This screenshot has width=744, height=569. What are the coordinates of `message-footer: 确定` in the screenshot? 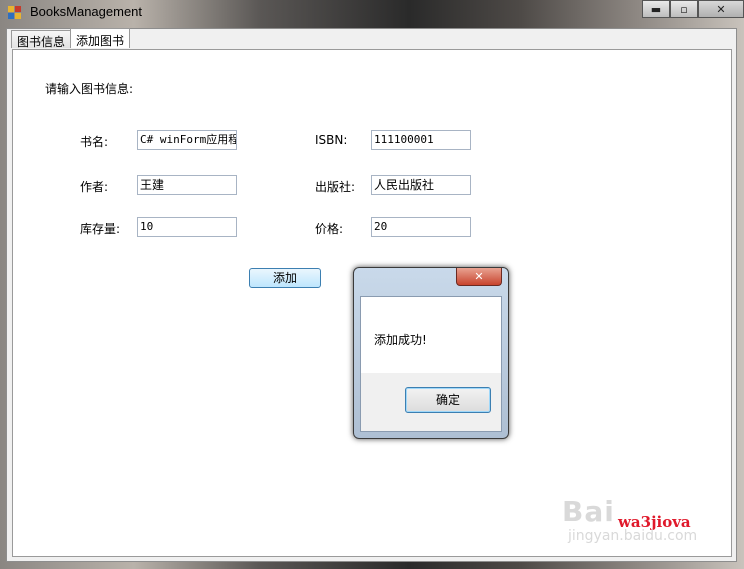 It's located at (431, 402).